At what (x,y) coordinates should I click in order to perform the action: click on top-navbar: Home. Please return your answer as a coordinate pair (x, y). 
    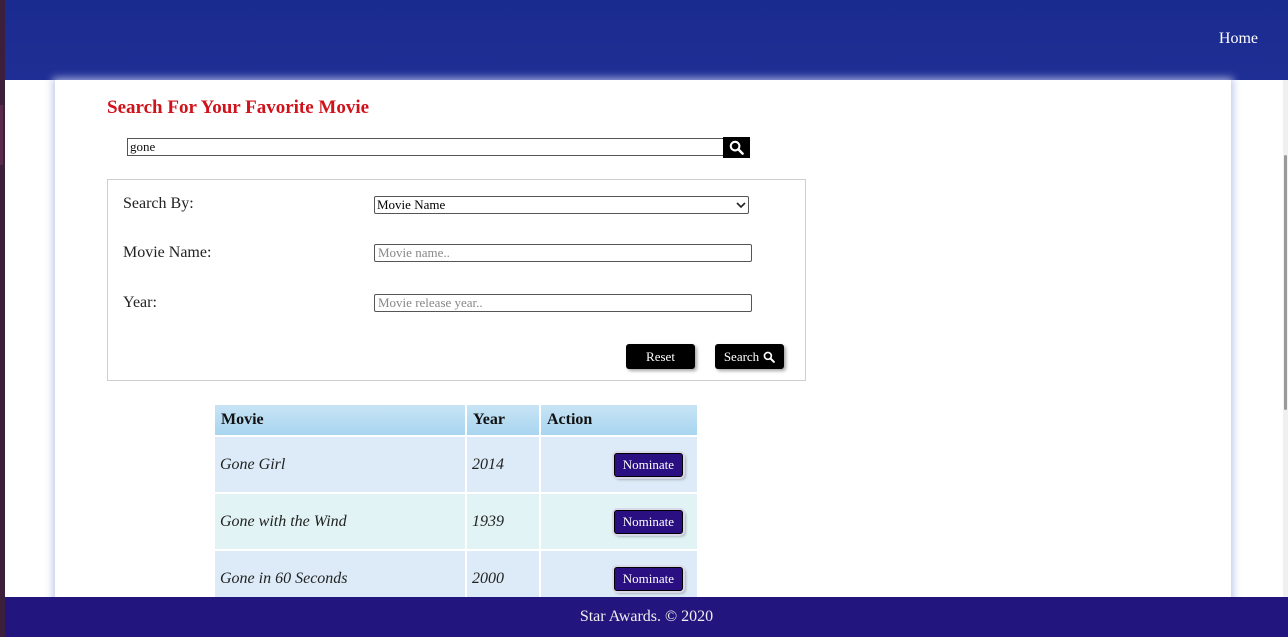
    Looking at the image, I should click on (646, 40).